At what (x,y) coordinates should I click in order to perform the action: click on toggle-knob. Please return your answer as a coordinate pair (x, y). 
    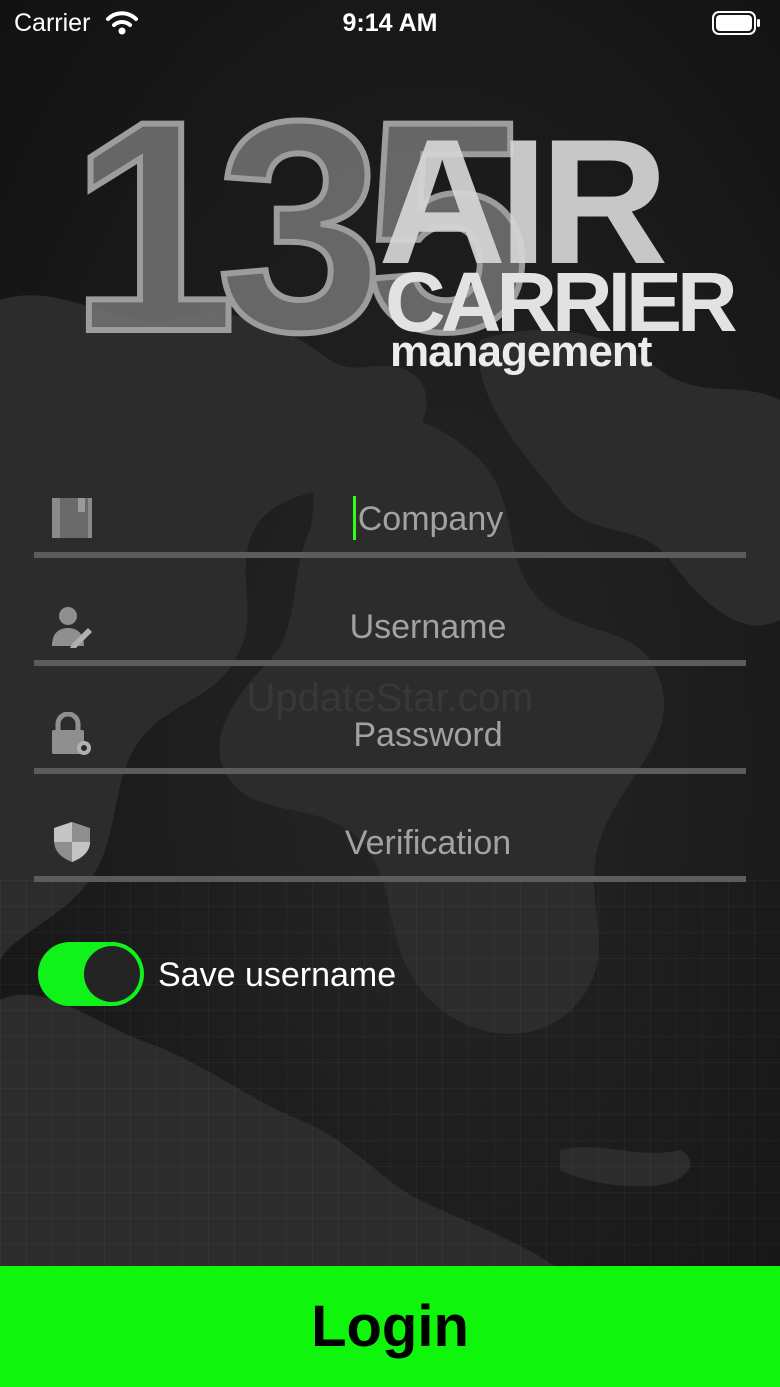
    Looking at the image, I should click on (112, 974).